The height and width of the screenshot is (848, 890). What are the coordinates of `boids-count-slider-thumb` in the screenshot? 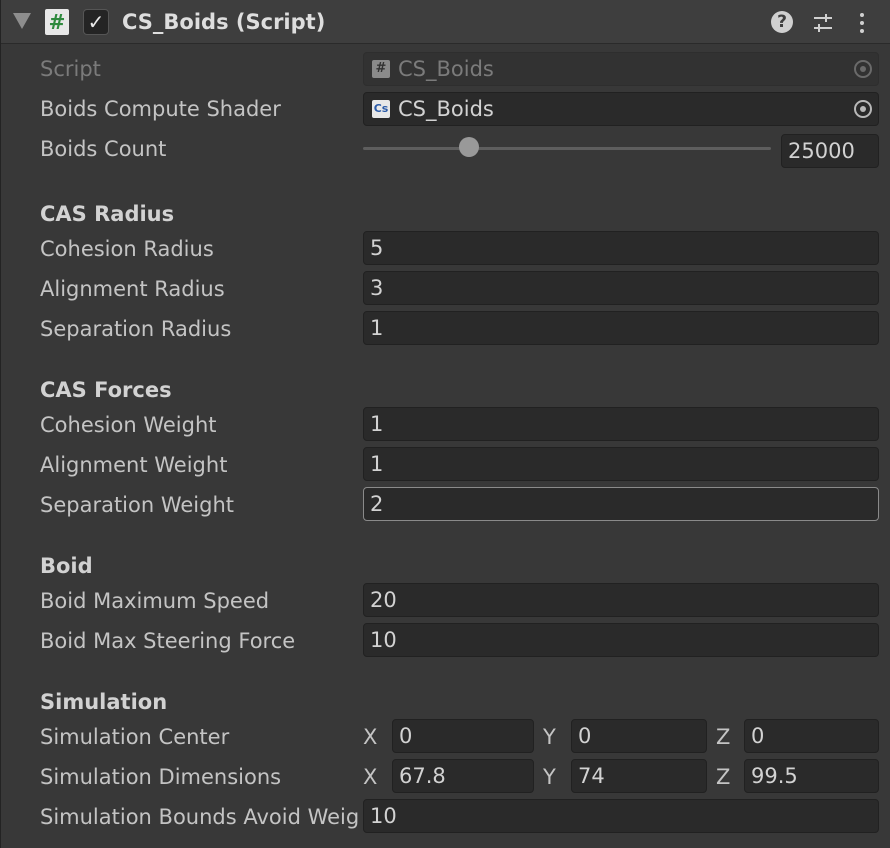 It's located at (469, 147).